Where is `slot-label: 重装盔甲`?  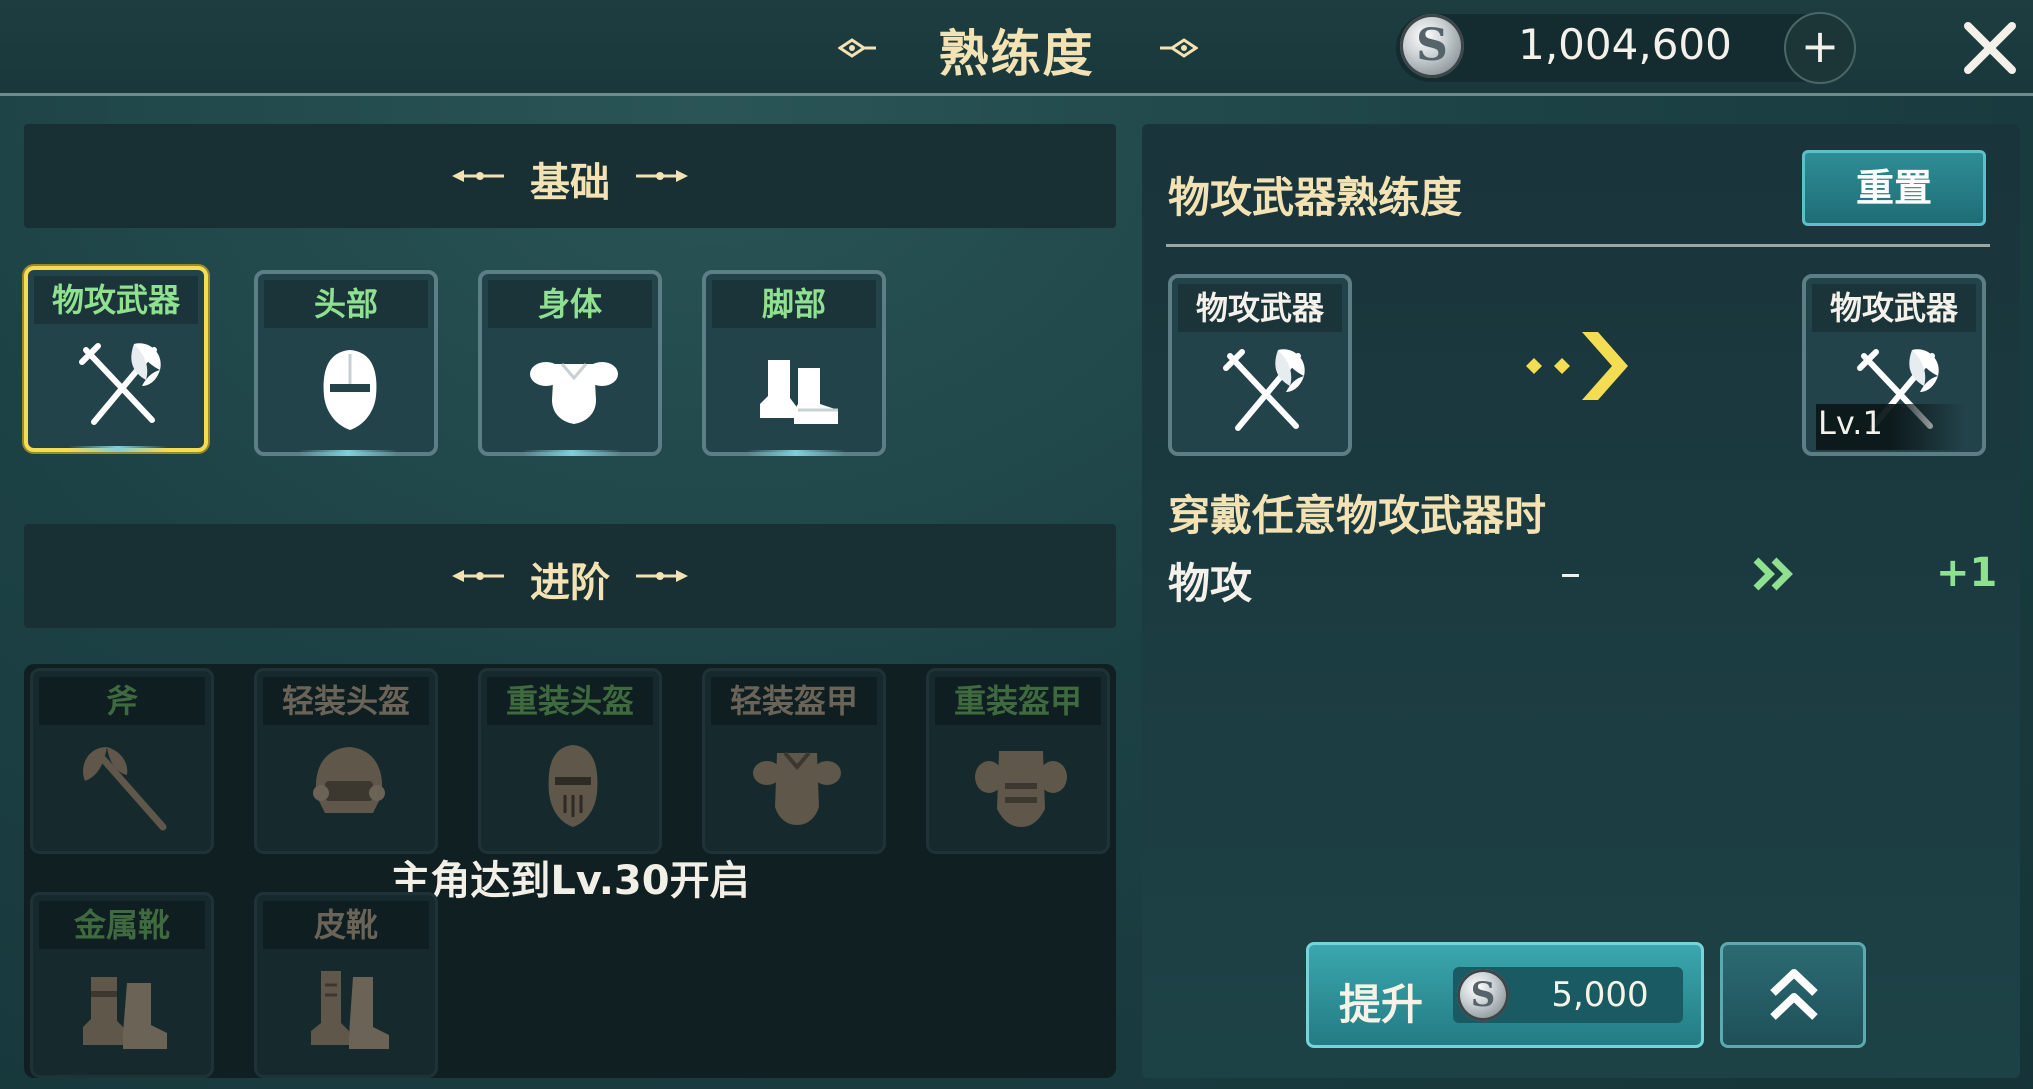
slot-label: 重装盔甲 is located at coordinates (1018, 701).